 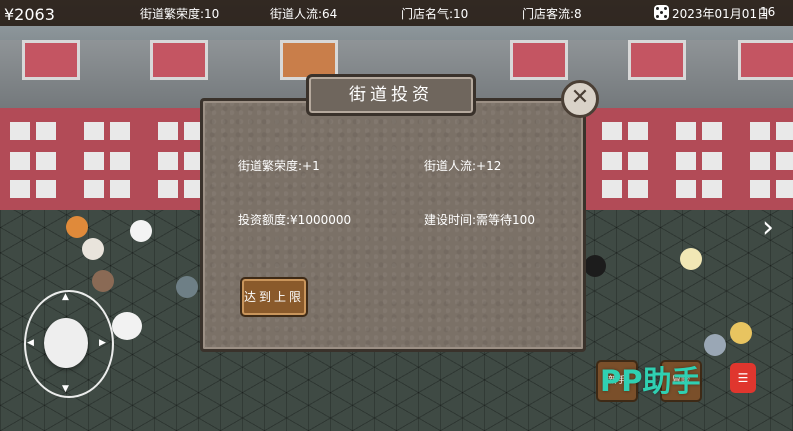 What do you see at coordinates (721, 14) in the screenshot?
I see `game-date: 2023年01月01日` at bounding box center [721, 14].